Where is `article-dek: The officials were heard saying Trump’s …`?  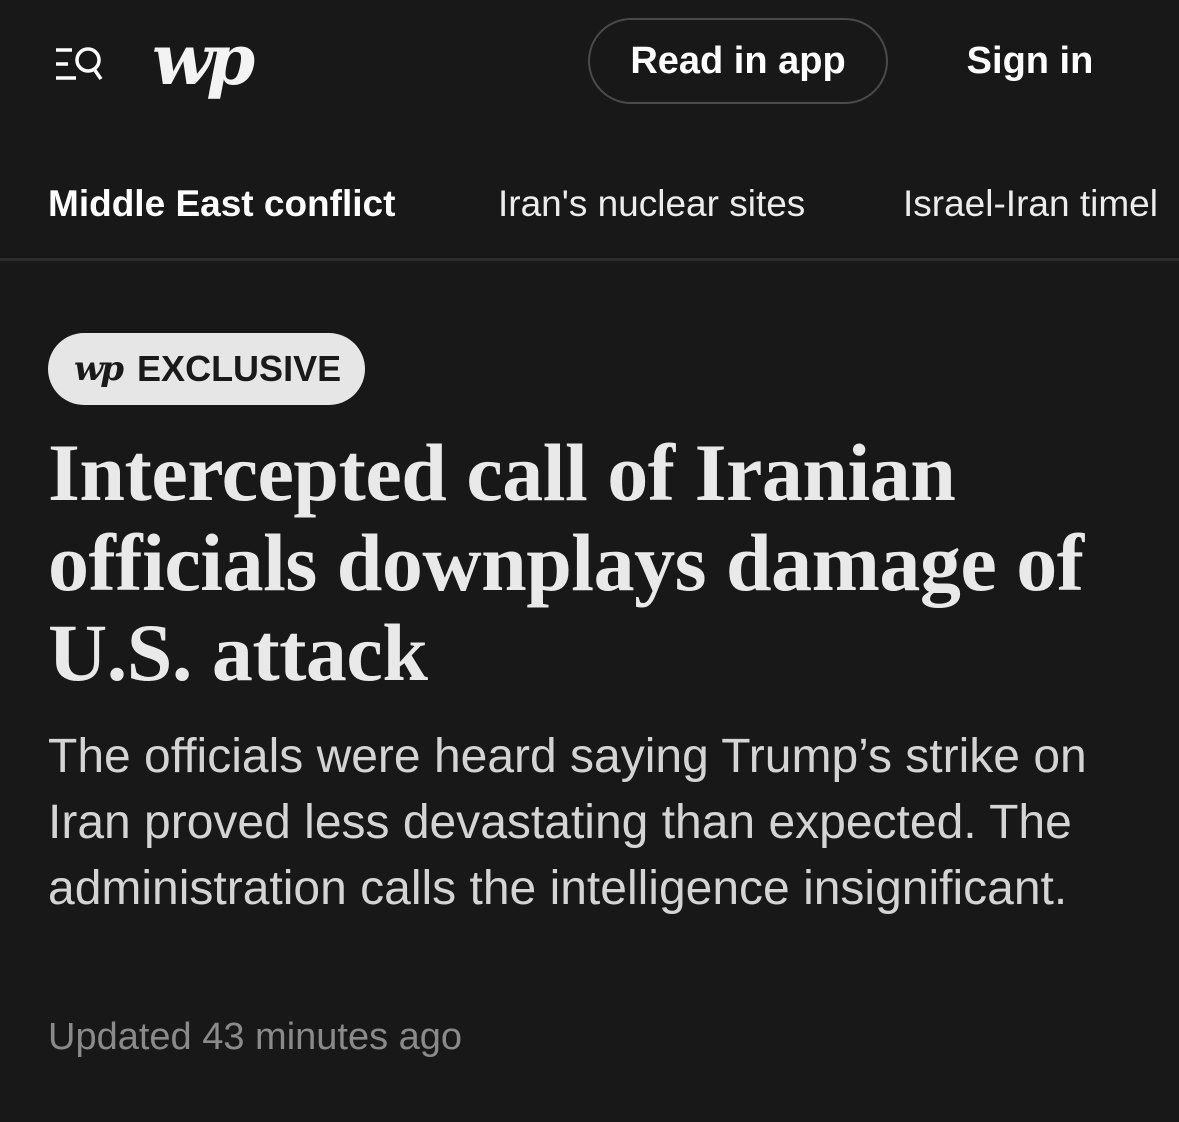 article-dek: The officials were heard saying Trump’s … is located at coordinates (567, 822).